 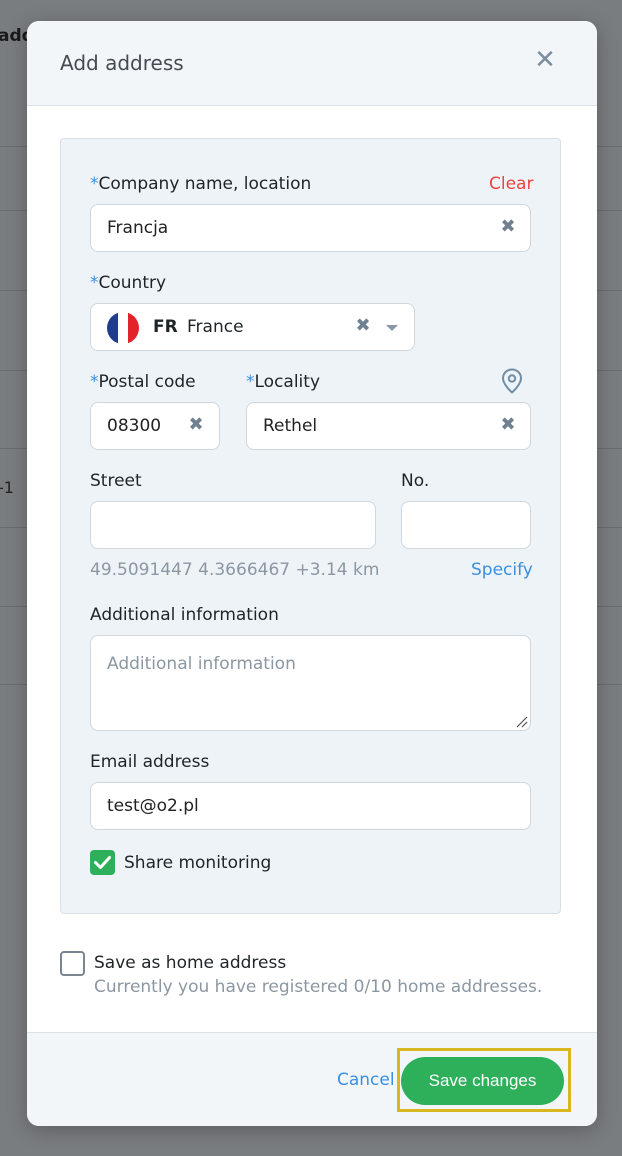 What do you see at coordinates (392, 328) in the screenshot?
I see `chevron-down-icon` at bounding box center [392, 328].